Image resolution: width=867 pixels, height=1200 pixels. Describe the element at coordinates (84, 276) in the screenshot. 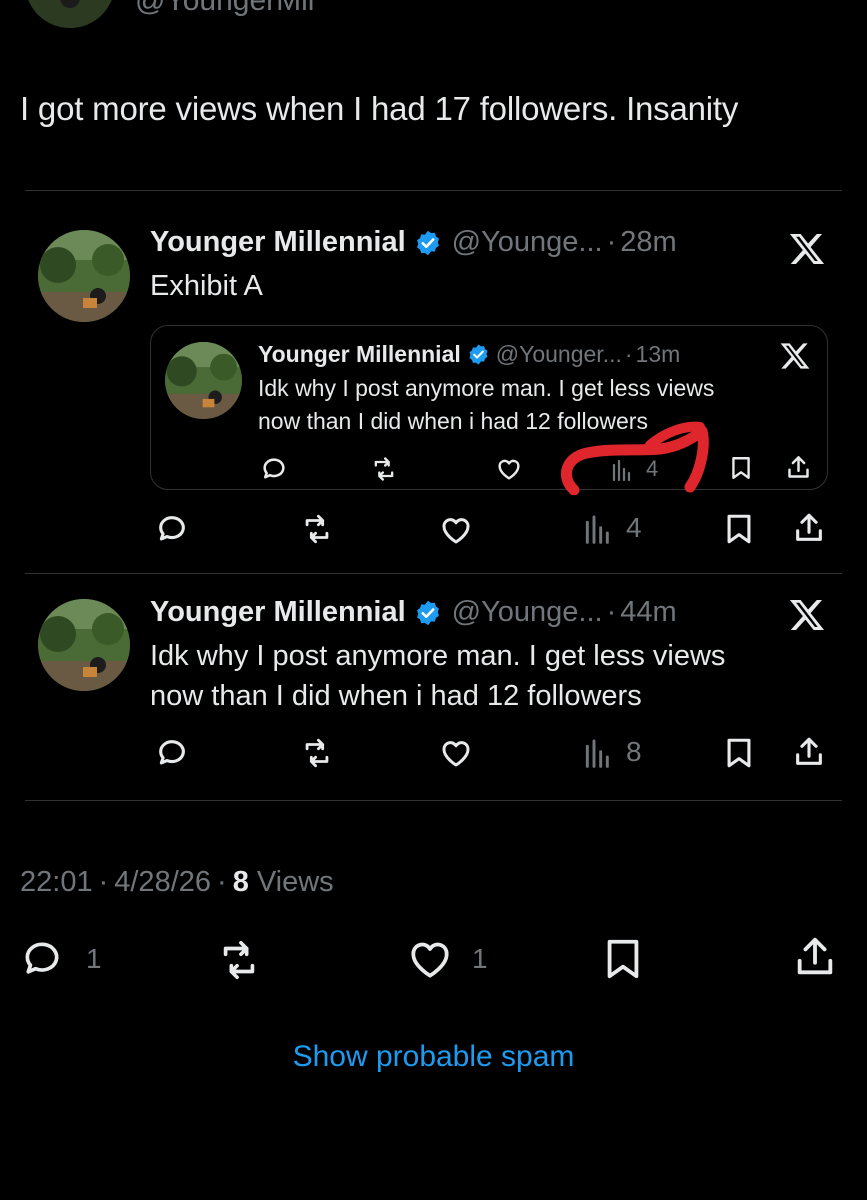

I see `tweet1-avatar` at that location.